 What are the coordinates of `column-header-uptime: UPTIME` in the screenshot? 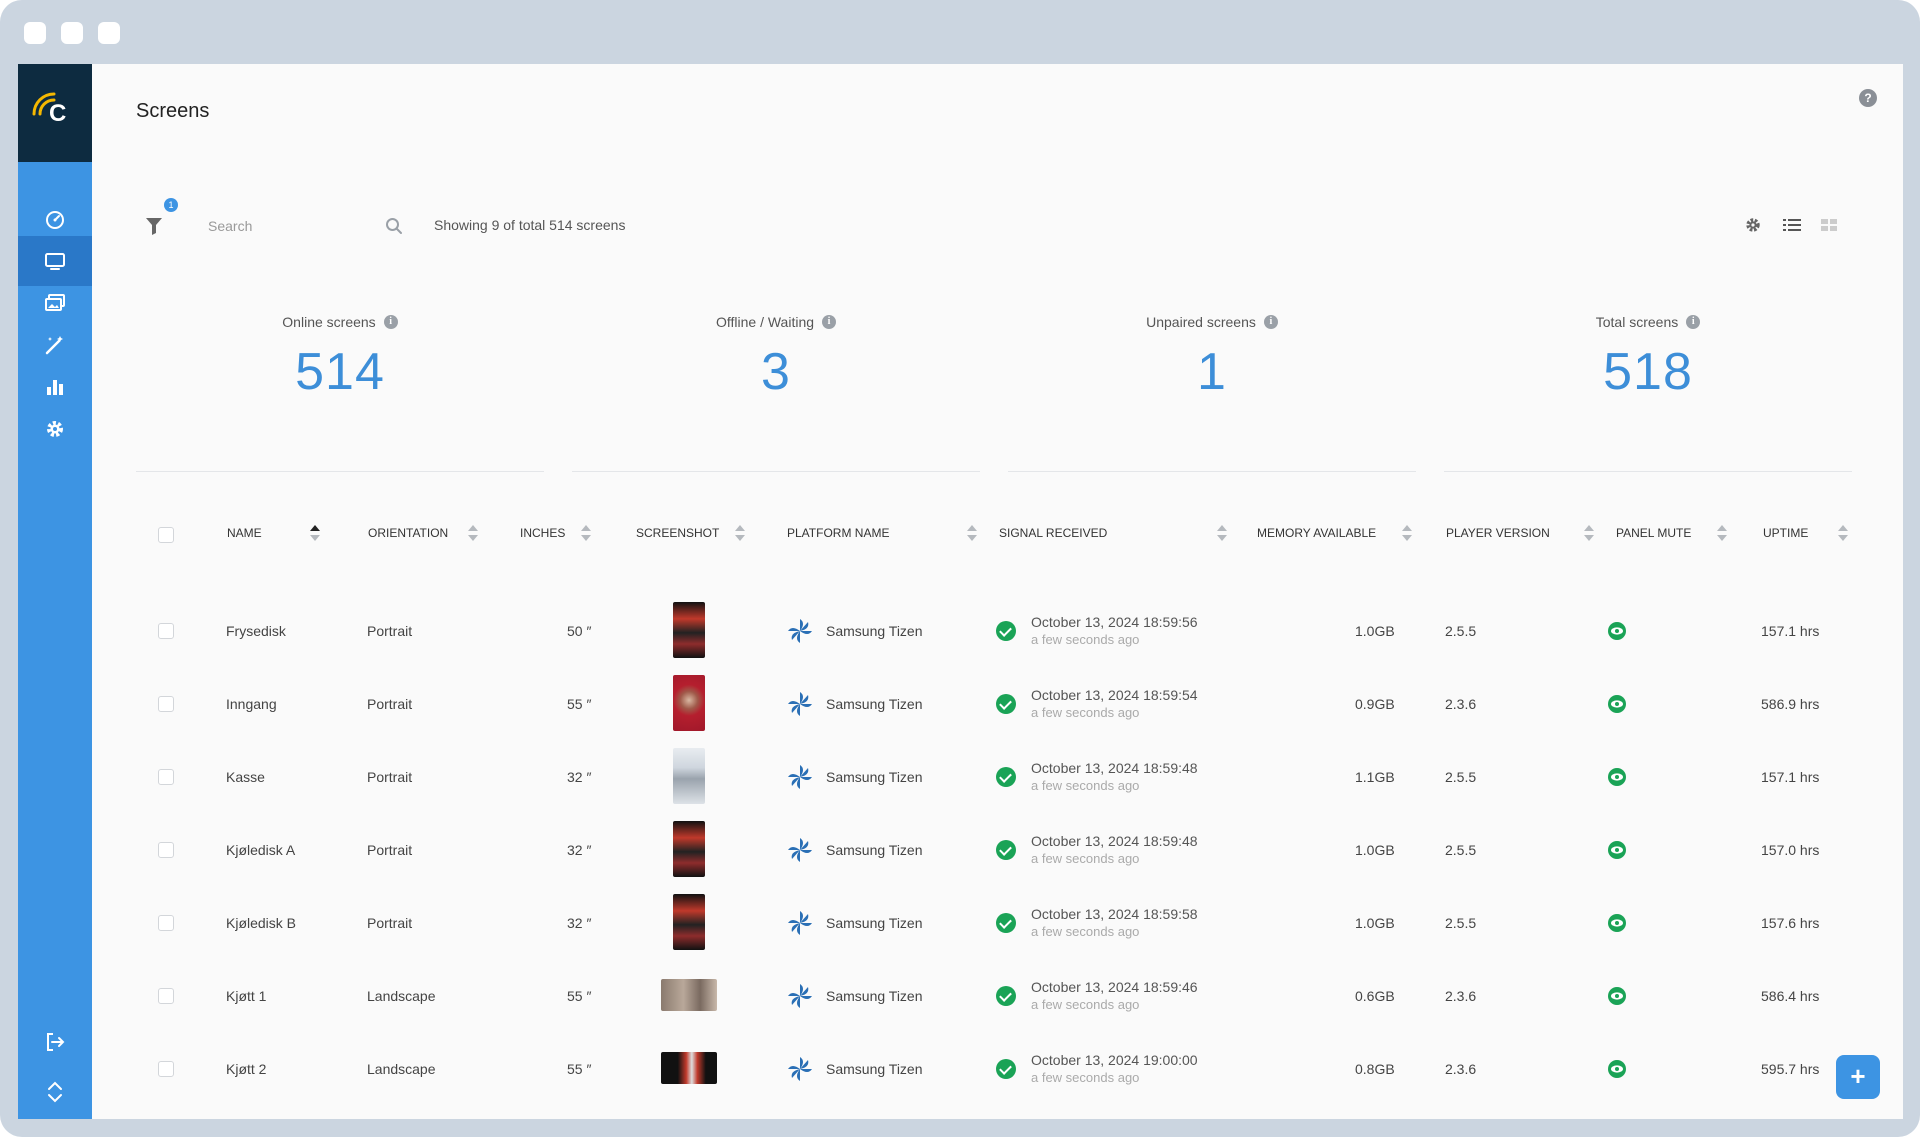 It's located at (1806, 533).